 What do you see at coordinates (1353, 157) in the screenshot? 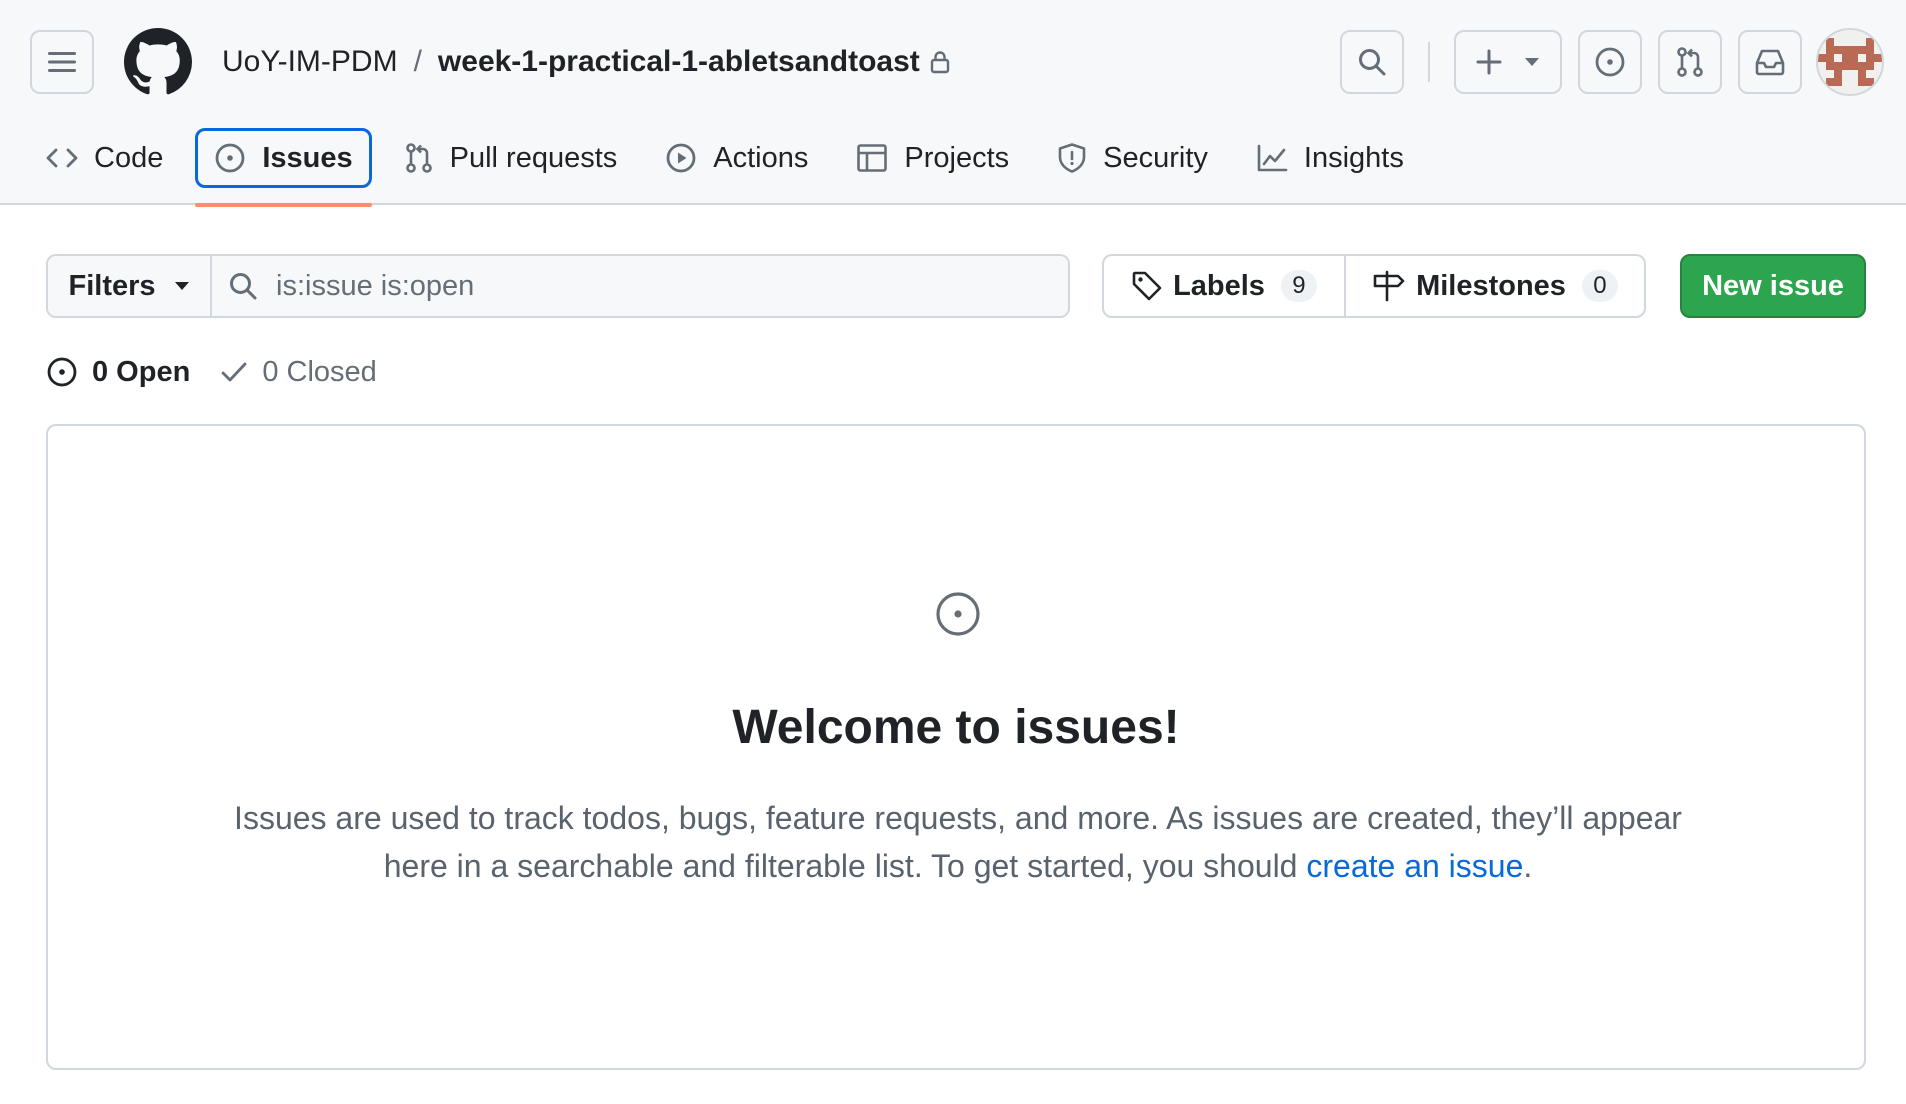
I see `tab-insights-label: Insights` at bounding box center [1353, 157].